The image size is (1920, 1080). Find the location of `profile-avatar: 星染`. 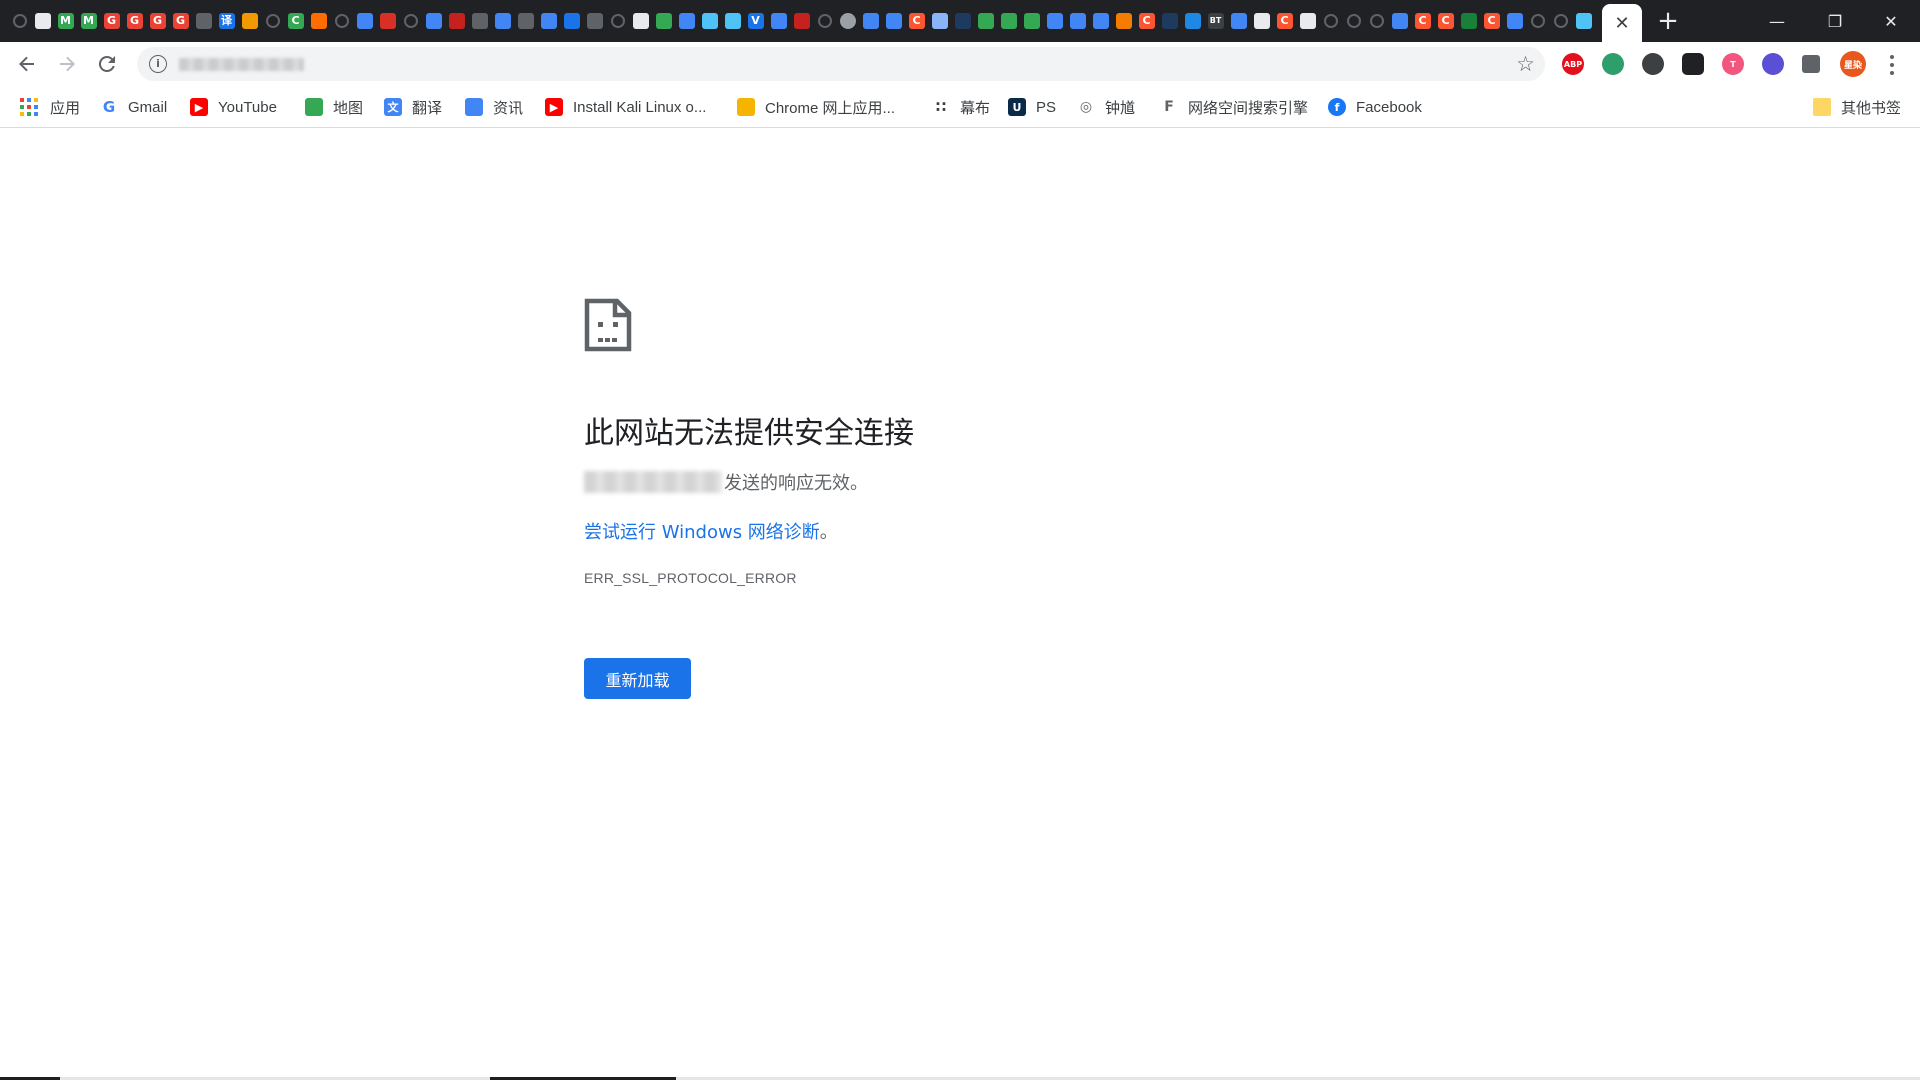

profile-avatar: 星染 is located at coordinates (1853, 64).